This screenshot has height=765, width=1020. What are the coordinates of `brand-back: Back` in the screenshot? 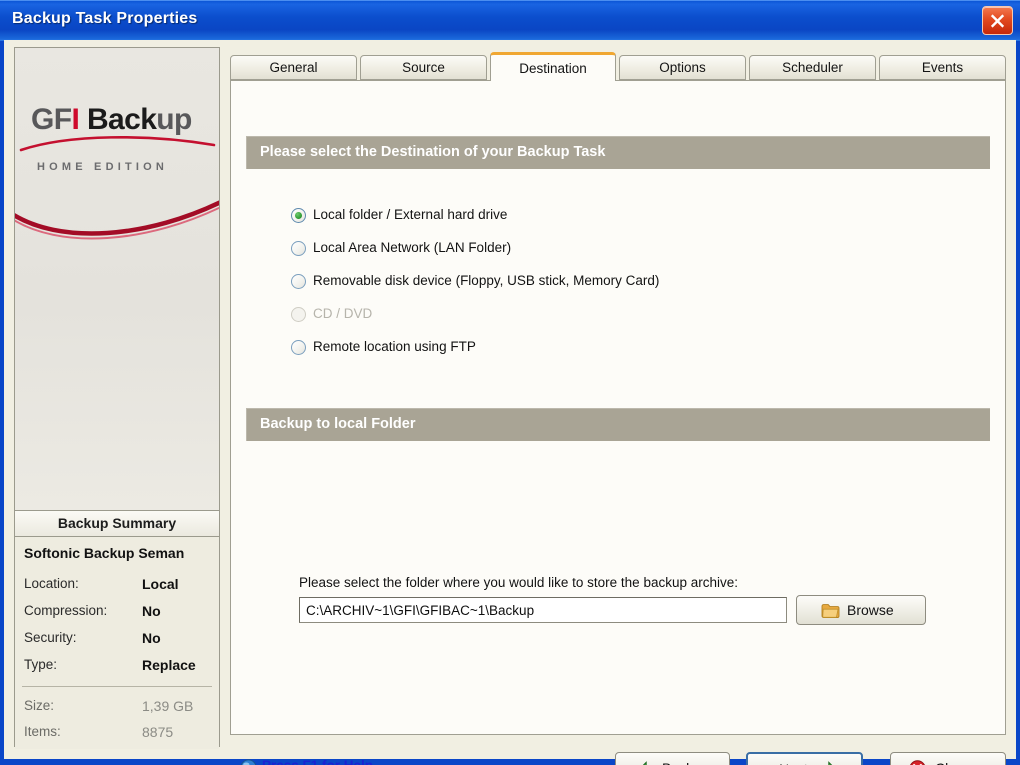 It's located at (118, 119).